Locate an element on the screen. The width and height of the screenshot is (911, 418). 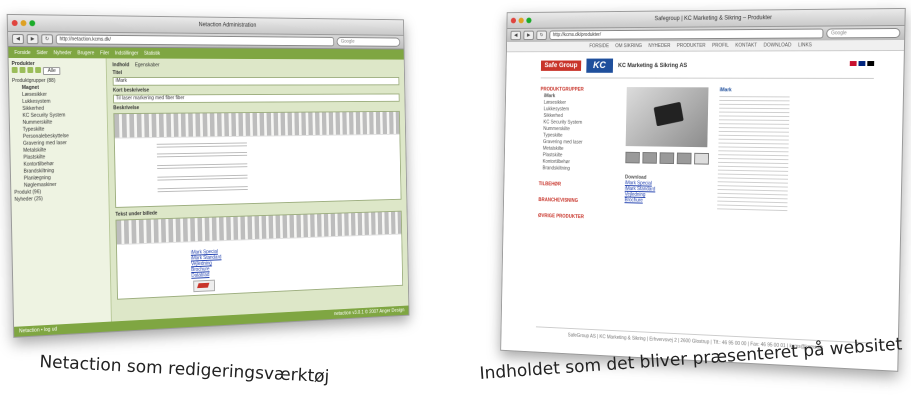
brand-logo is located at coordinates (204, 286).